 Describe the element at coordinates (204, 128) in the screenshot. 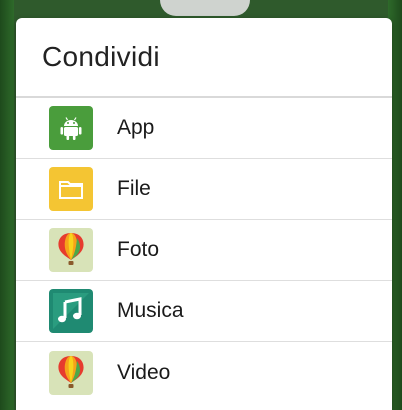

I see `share-option-app: App` at that location.